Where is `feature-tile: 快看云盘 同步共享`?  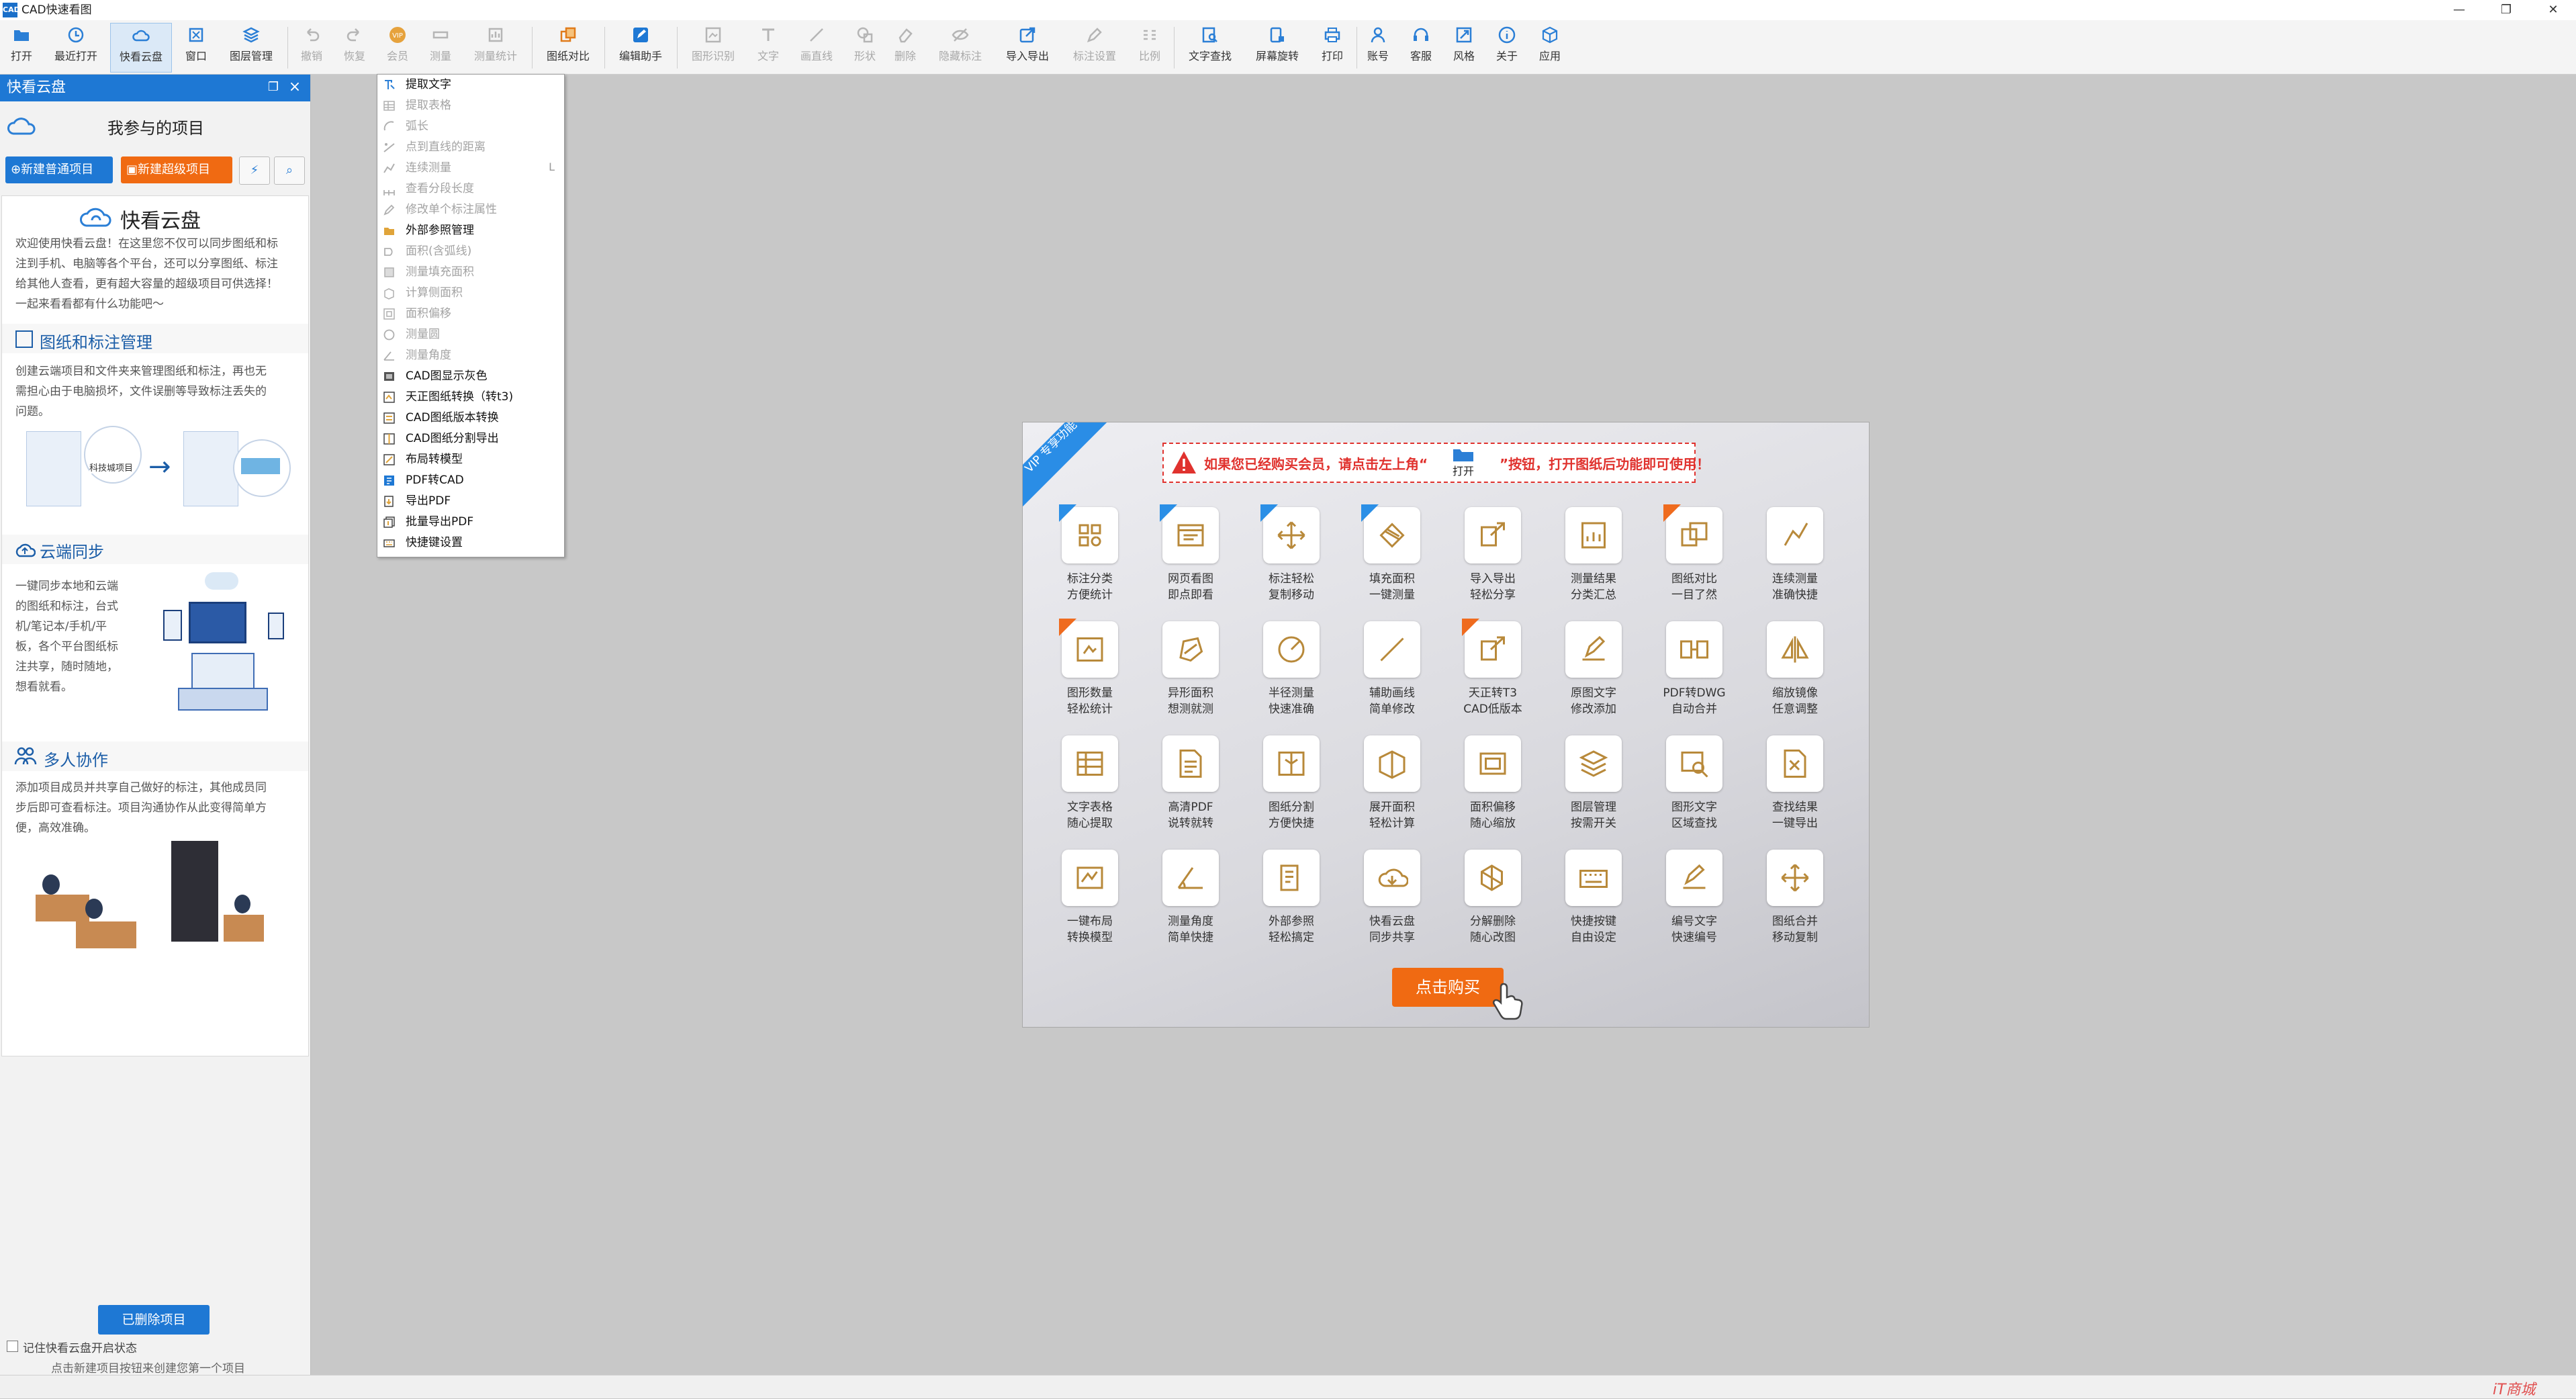
feature-tile: 快看云盘 同步共享 is located at coordinates (1392, 903).